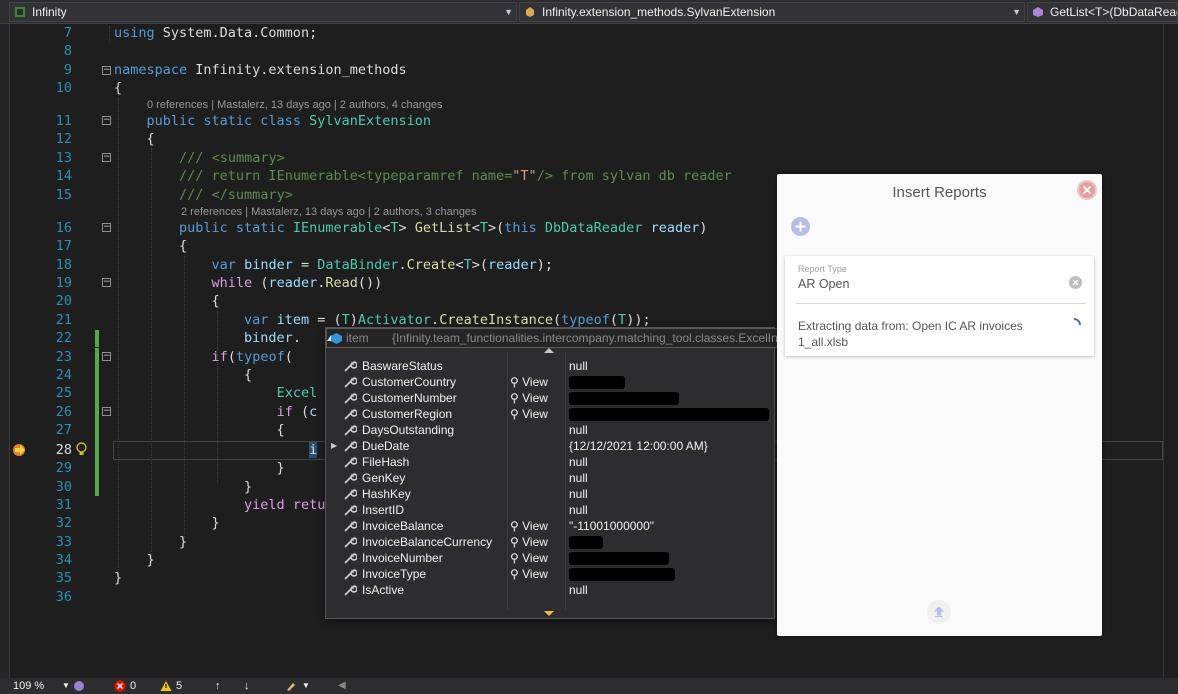 The height and width of the screenshot is (694, 1178). I want to click on magnifier-icon: ⚲, so click(514, 526).